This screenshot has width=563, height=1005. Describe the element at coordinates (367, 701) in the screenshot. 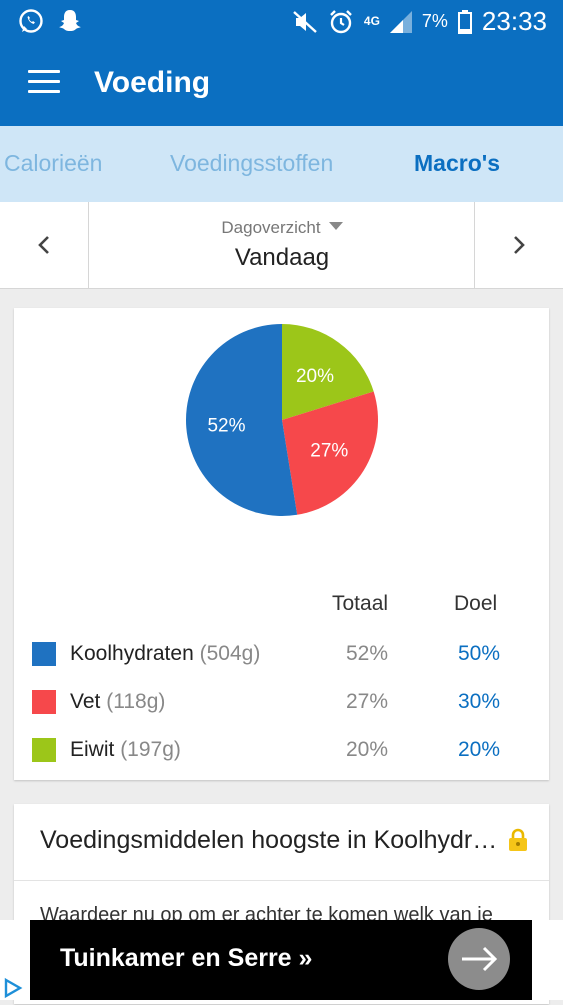

I see `macro-total: 27%` at that location.